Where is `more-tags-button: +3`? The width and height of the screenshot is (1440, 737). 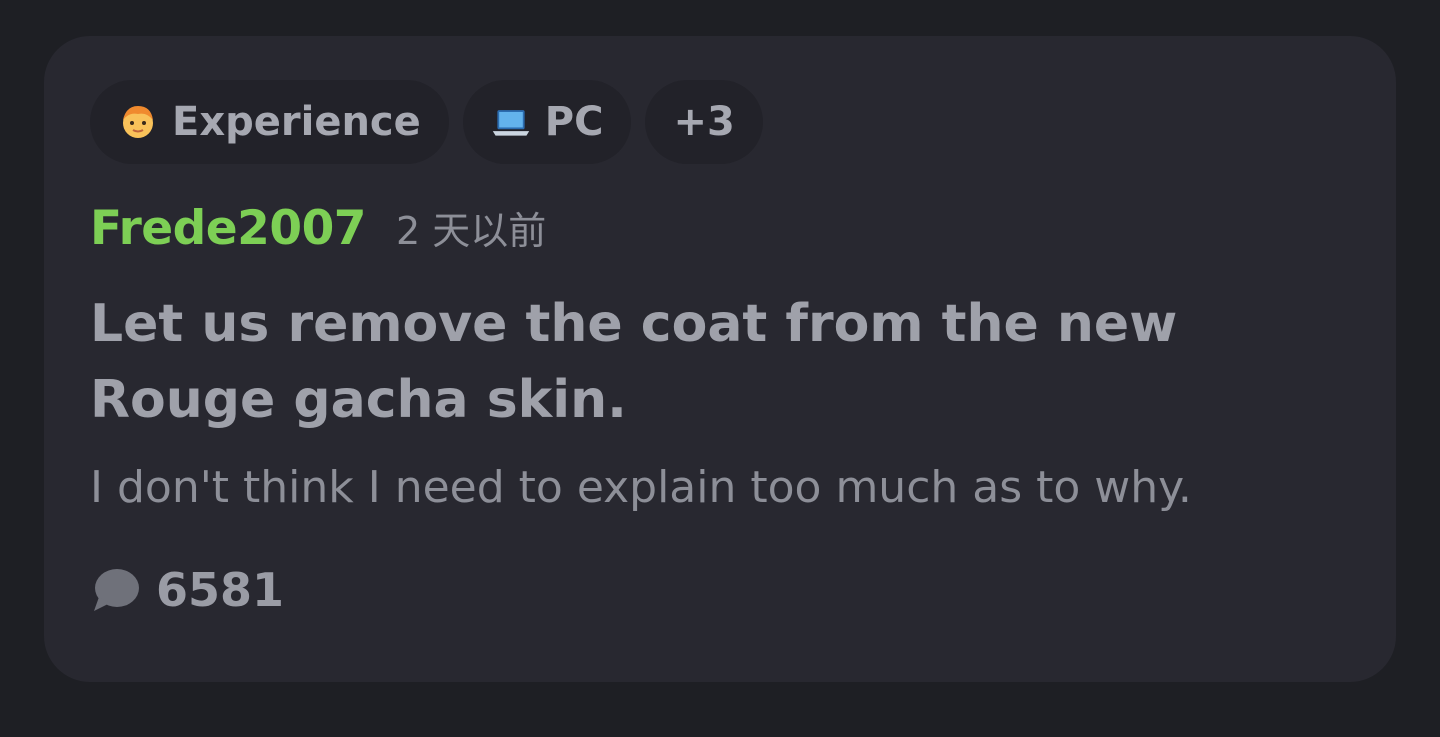
more-tags-button: +3 is located at coordinates (704, 122).